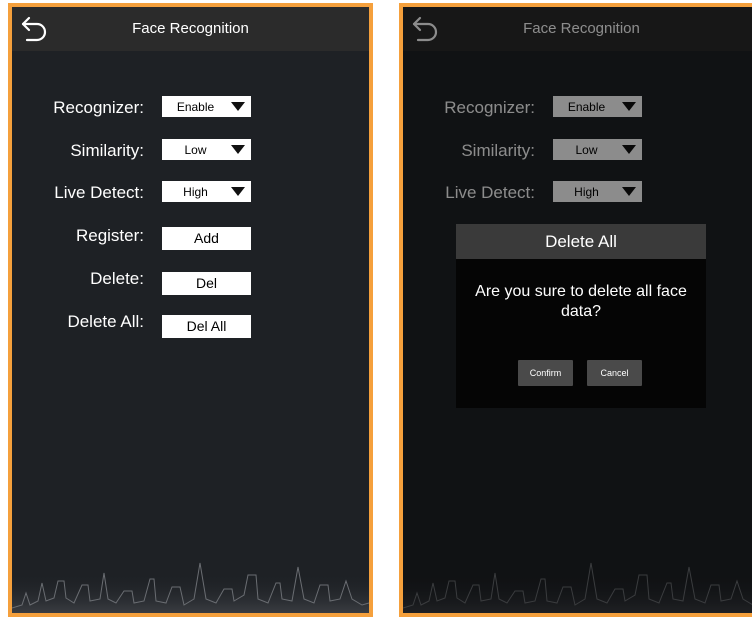 Image resolution: width=752 pixels, height=618 pixels. I want to click on dialog-message: Are you sure to delete all face data?, so click(581, 301).